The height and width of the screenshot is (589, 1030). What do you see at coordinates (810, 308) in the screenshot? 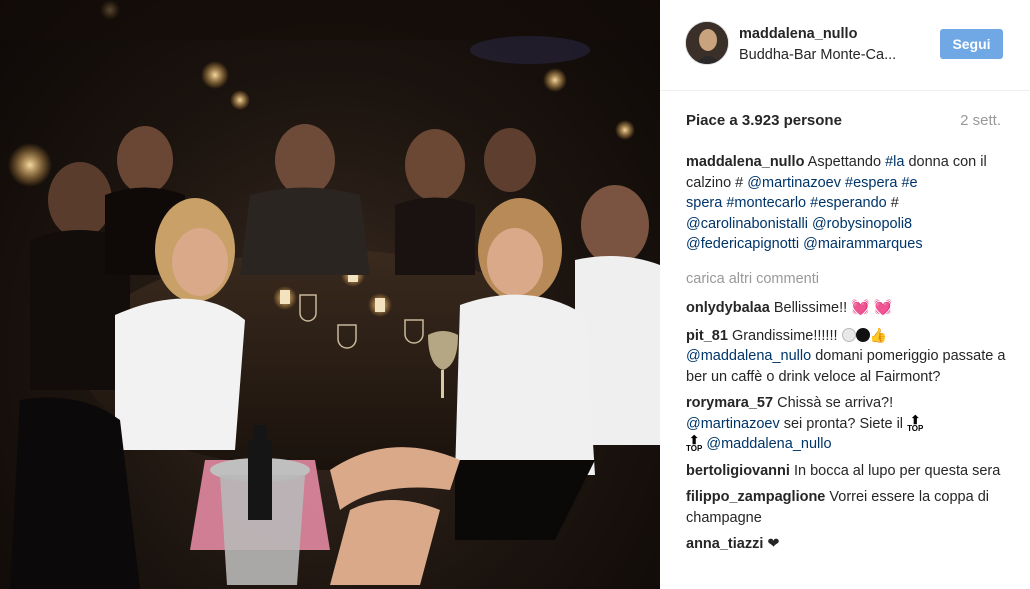
I see `comment-text: Bellissime!!` at bounding box center [810, 308].